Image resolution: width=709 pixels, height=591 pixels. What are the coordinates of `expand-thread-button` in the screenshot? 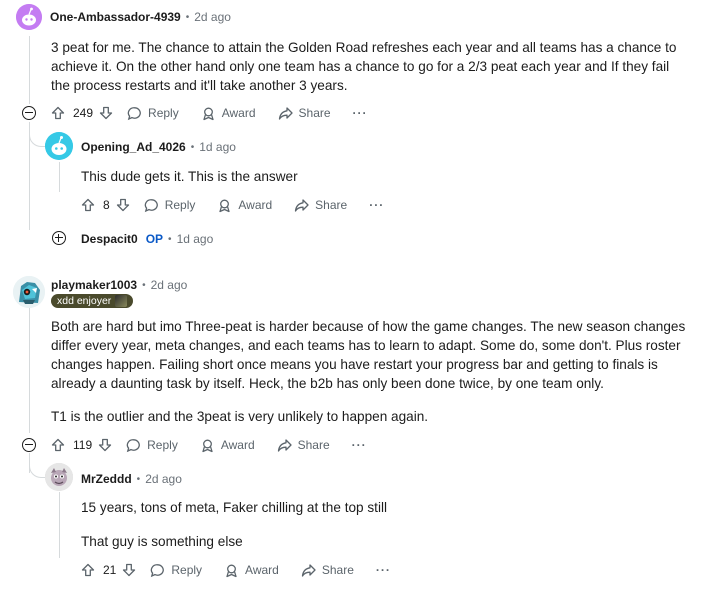 It's located at (59, 238).